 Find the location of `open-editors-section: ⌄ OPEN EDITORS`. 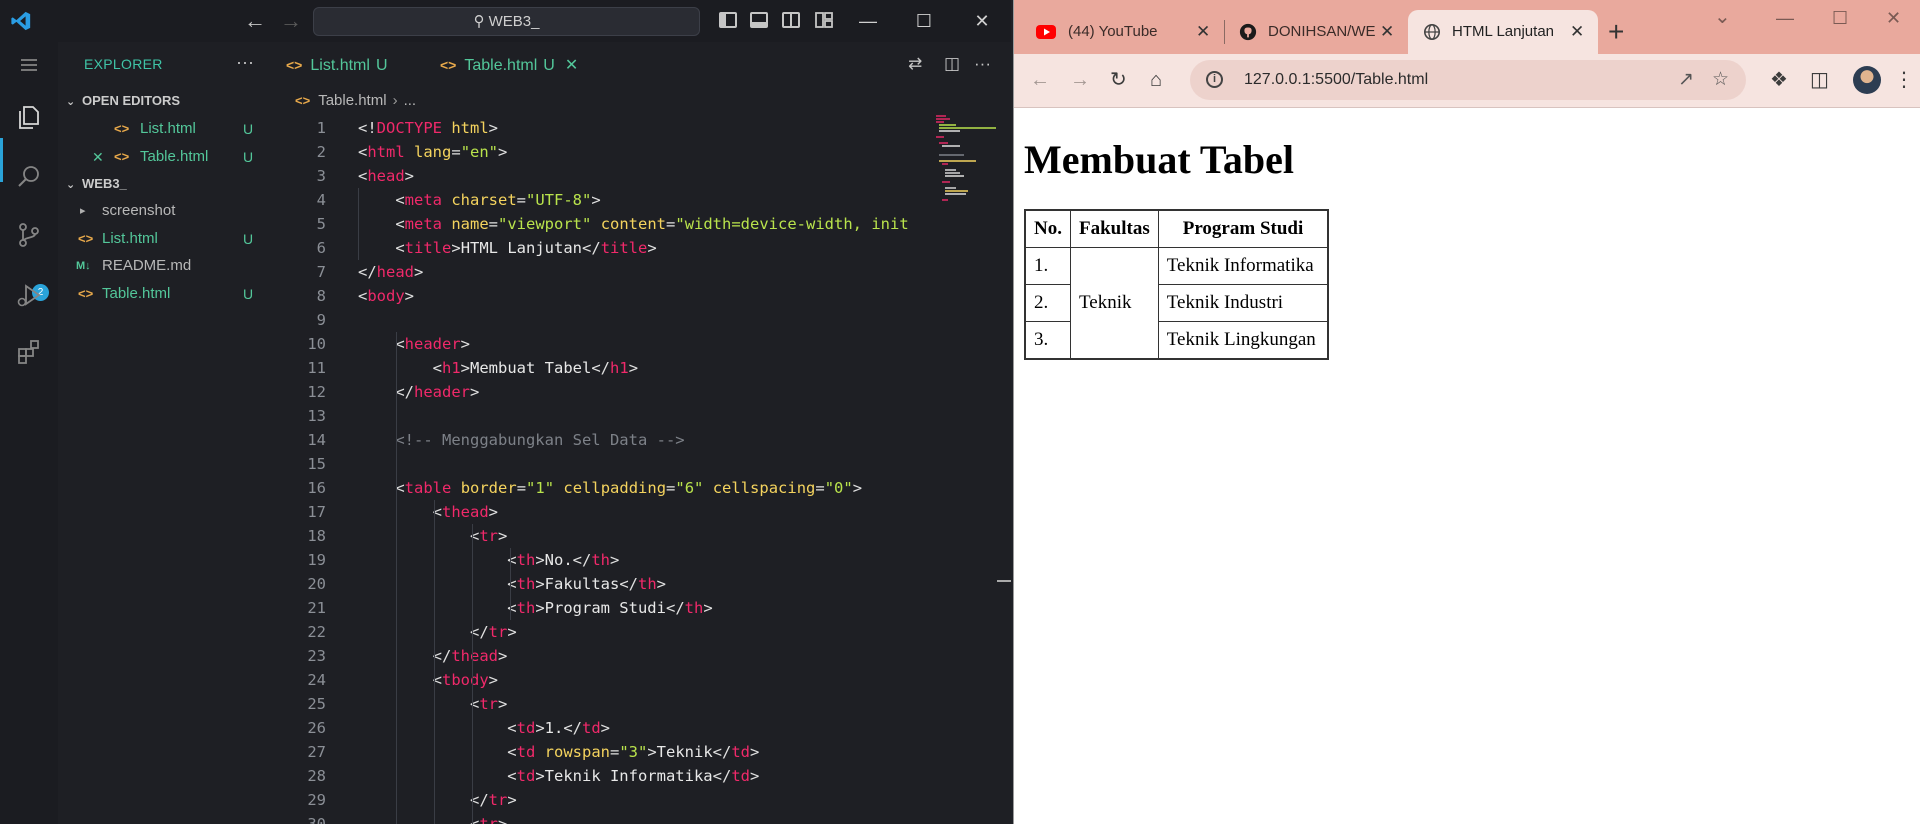

open-editors-section: ⌄ OPEN EDITORS is located at coordinates (123, 100).